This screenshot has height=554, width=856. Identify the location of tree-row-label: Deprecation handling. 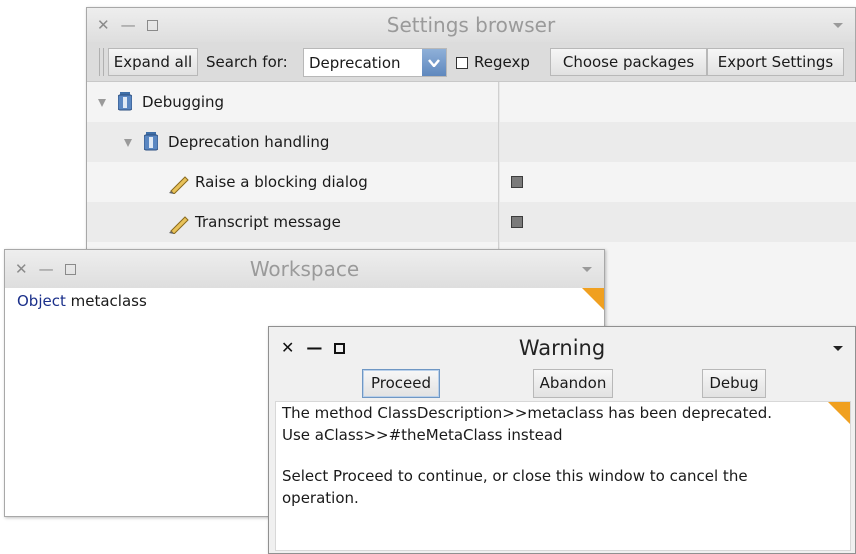
(249, 142).